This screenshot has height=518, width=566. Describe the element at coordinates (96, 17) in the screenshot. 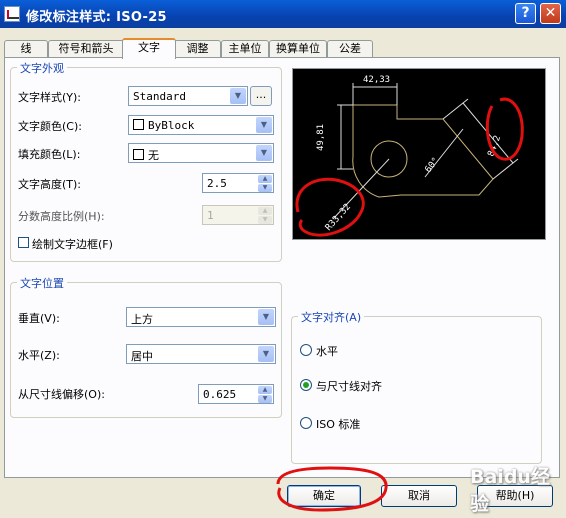

I see `window-title: 修改标注样式: ISO-25` at that location.